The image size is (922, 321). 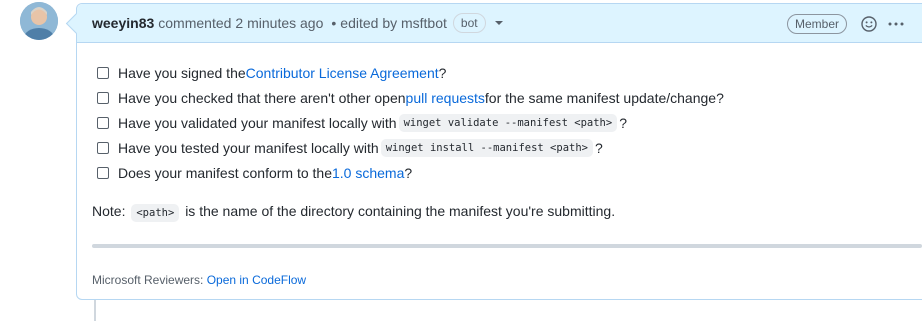 I want to click on checklist-text-end: for the same manifest update/change?, so click(x=604, y=97).